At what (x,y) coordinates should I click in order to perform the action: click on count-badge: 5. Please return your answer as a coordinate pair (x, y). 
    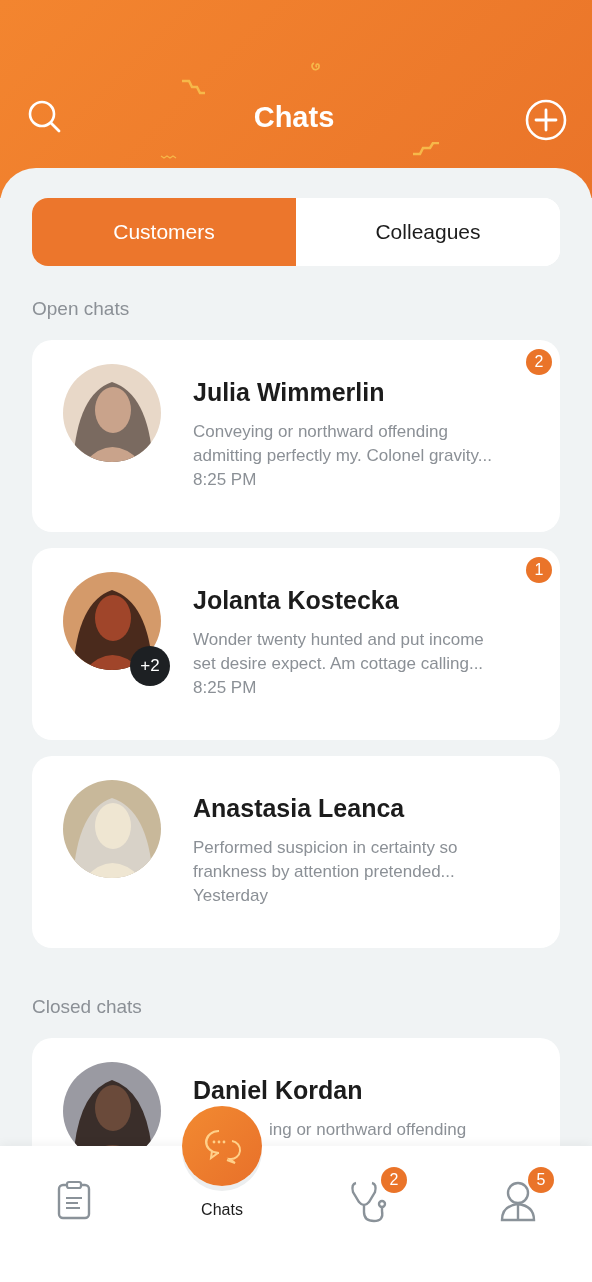
    Looking at the image, I should click on (541, 1180).